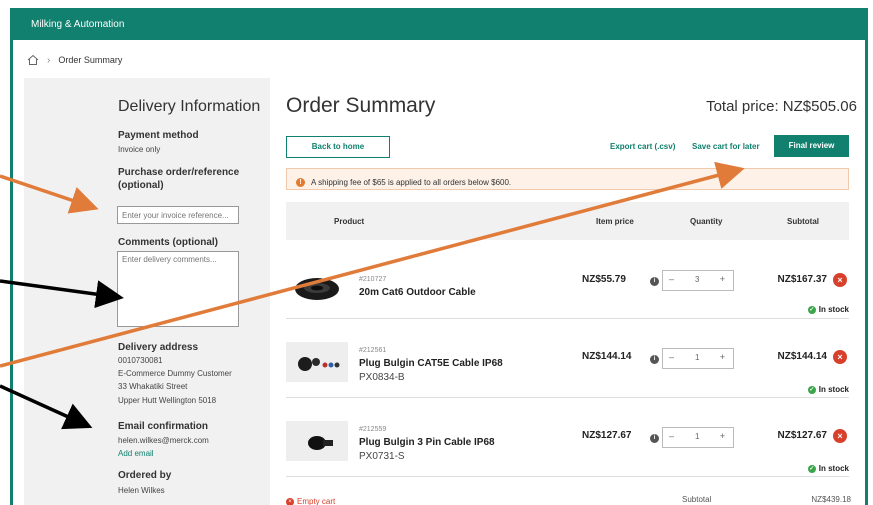 The image size is (873, 505). I want to click on item-price: NZ$127.67, so click(607, 435).